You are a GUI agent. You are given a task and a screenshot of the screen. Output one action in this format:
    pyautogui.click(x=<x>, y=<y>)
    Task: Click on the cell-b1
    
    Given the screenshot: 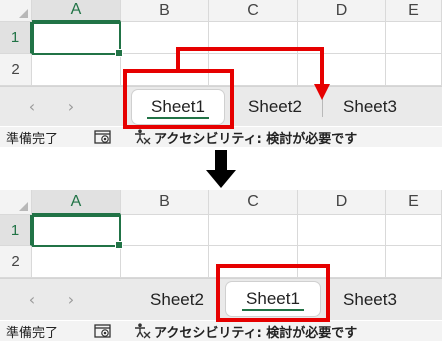 What is the action you would take?
    pyautogui.click(x=165, y=230)
    